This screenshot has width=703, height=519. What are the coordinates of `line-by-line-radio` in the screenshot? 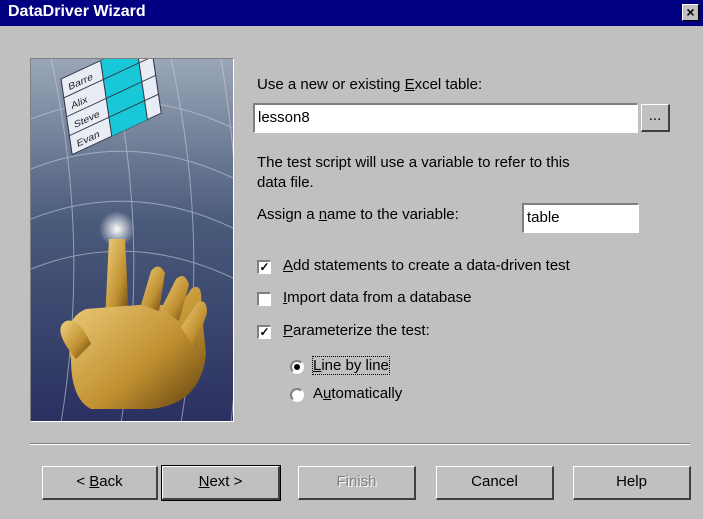 It's located at (297, 367).